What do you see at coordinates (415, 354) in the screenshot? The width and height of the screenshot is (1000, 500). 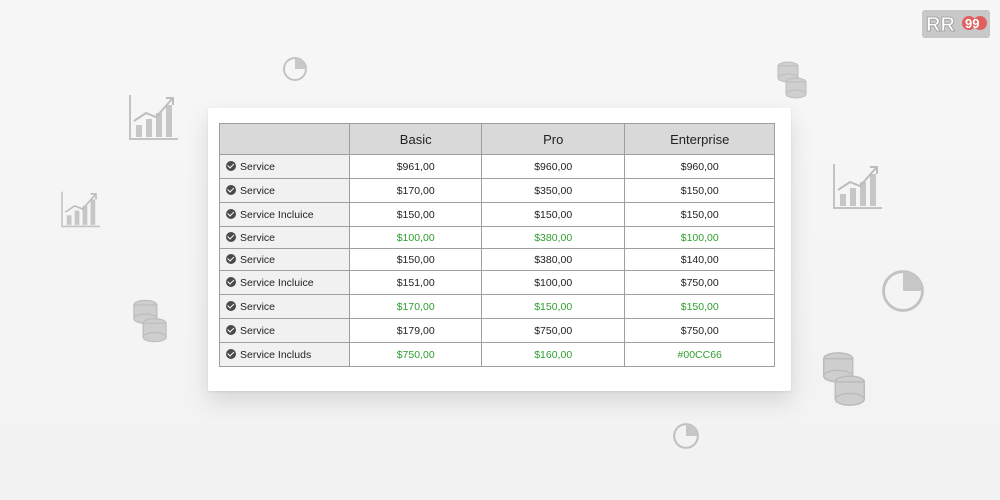 I see `basic-price-cell: $750,00` at bounding box center [415, 354].